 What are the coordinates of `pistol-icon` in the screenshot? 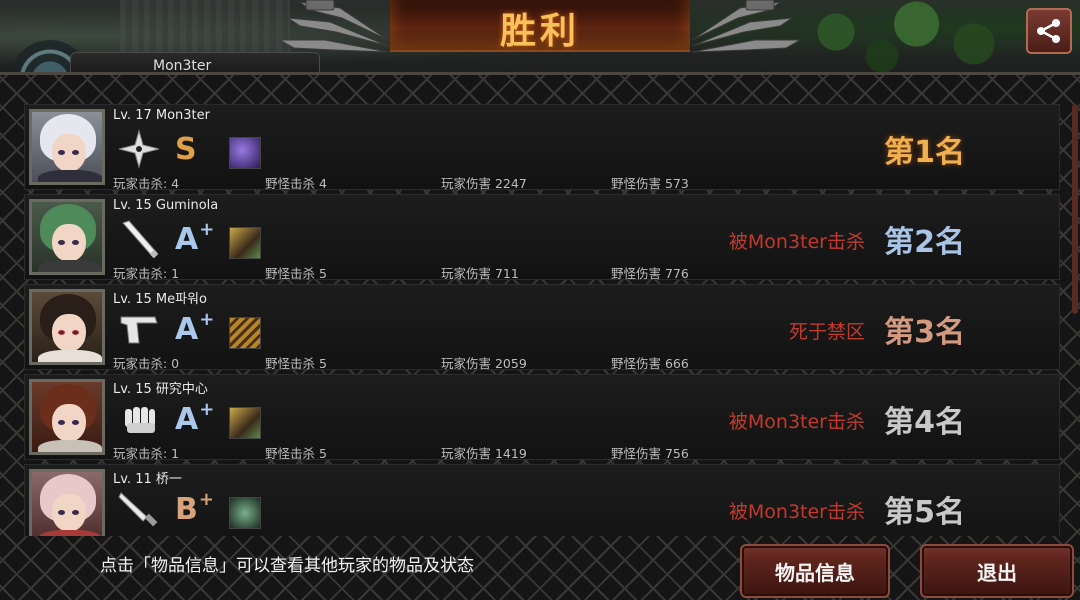 It's located at (139, 330).